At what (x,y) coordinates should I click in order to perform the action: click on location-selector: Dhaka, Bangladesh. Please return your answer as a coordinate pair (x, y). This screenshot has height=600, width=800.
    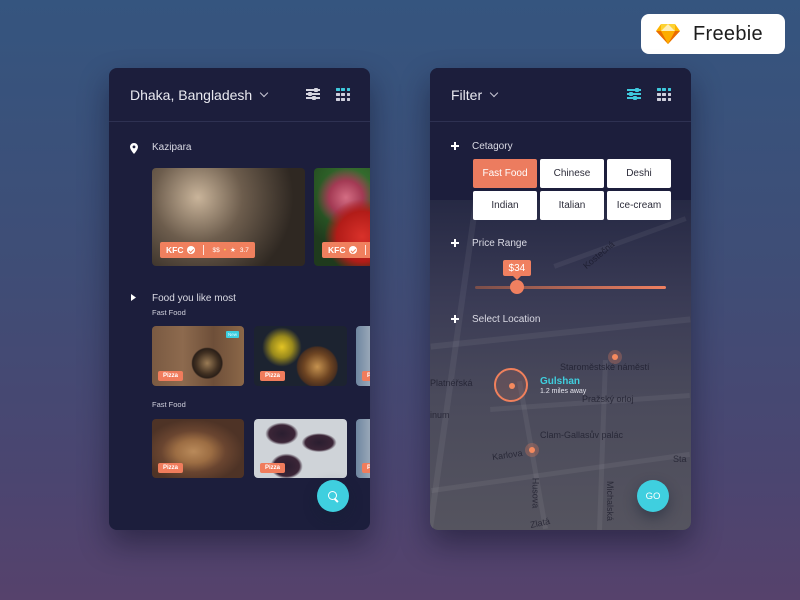
    Looking at the image, I should click on (199, 94).